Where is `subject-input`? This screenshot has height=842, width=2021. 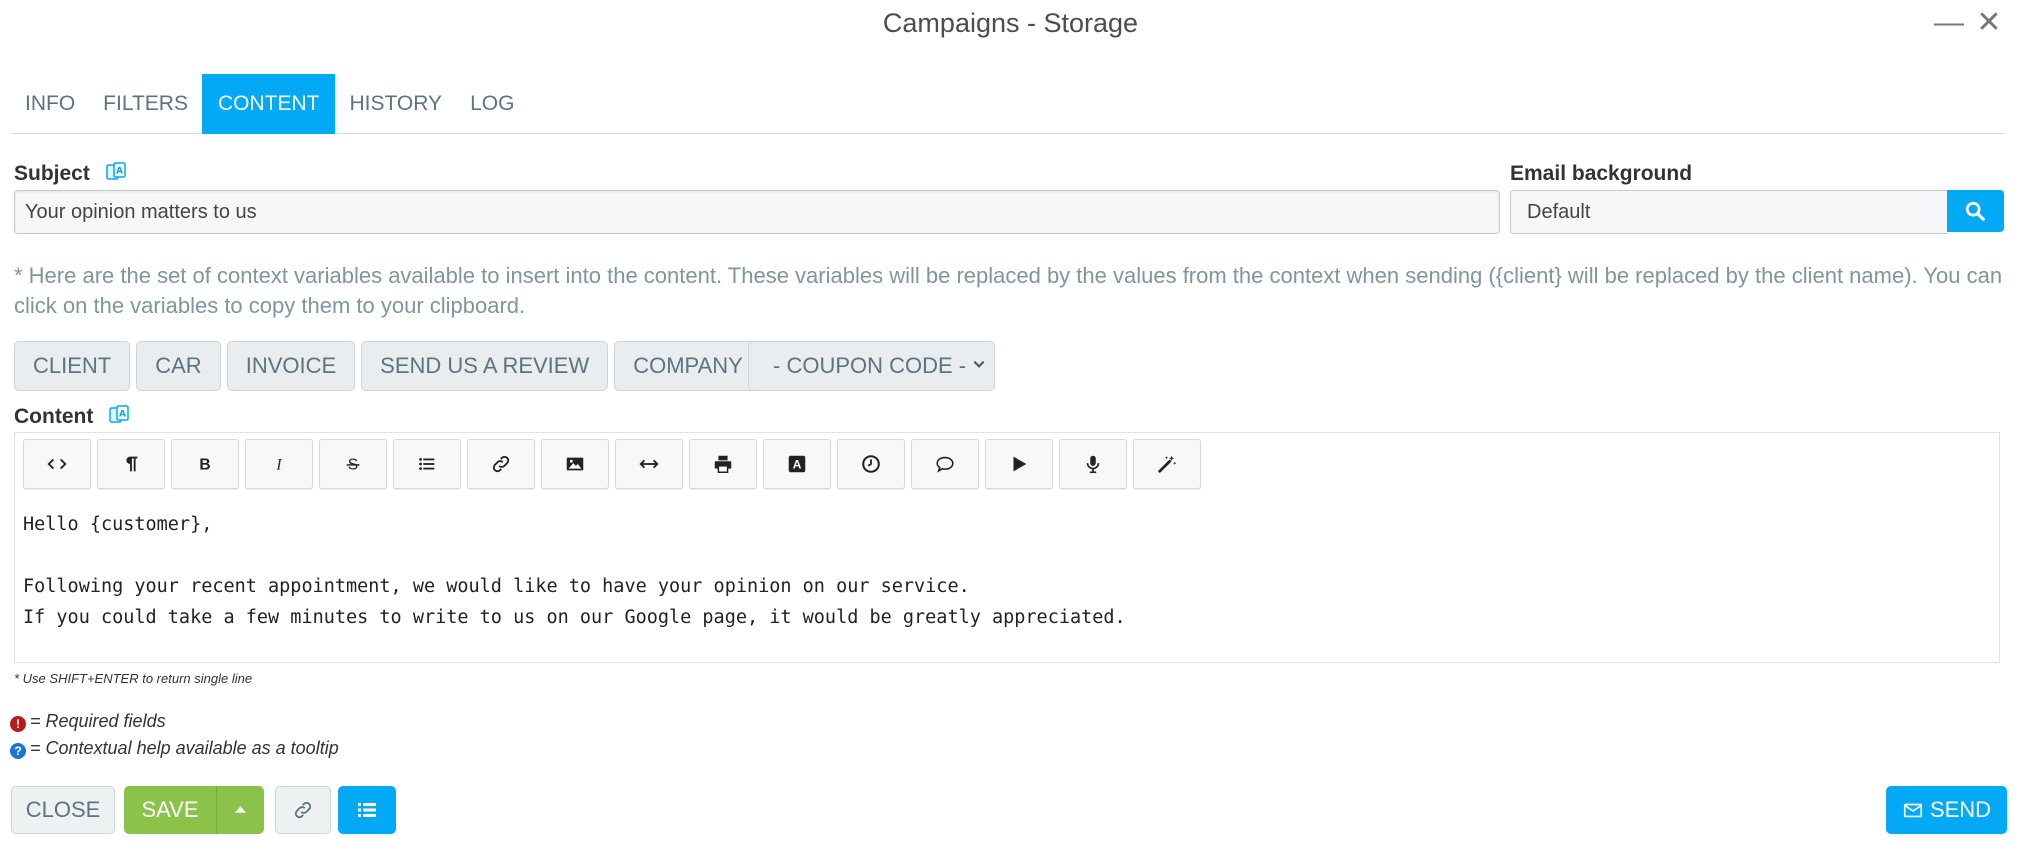
subject-input is located at coordinates (757, 212).